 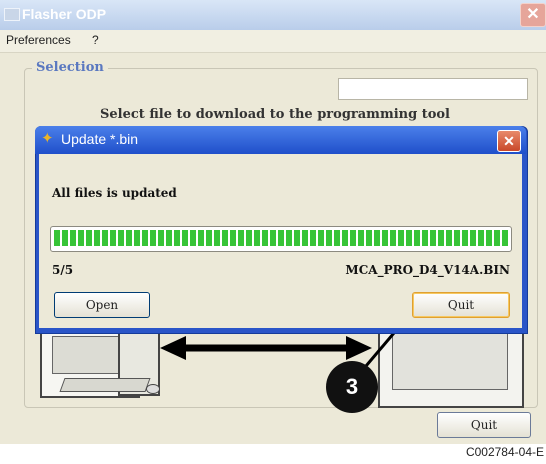 I want to click on current-filename: MCA_PRO_D4_V14A.BIN, so click(x=427, y=270).